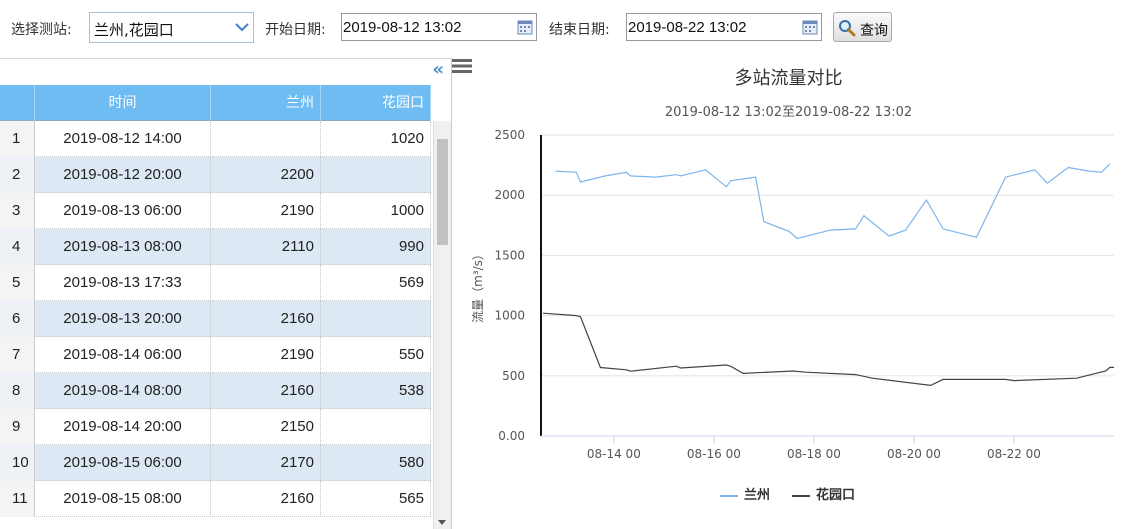  Describe the element at coordinates (376, 247) in the screenshot. I see `huayuankou-flow-cell: 990` at that location.